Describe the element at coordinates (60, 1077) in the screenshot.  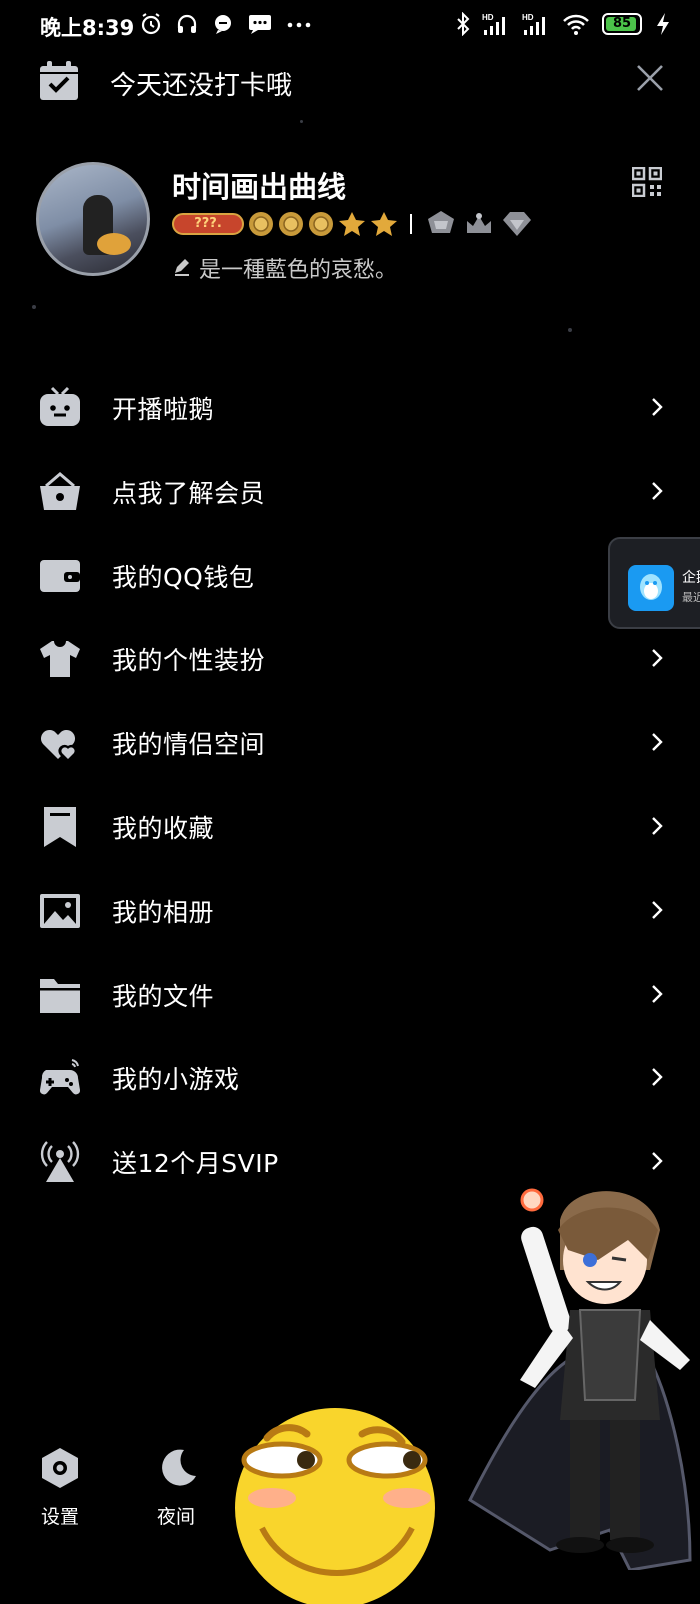
I see `gamepad-icon` at that location.